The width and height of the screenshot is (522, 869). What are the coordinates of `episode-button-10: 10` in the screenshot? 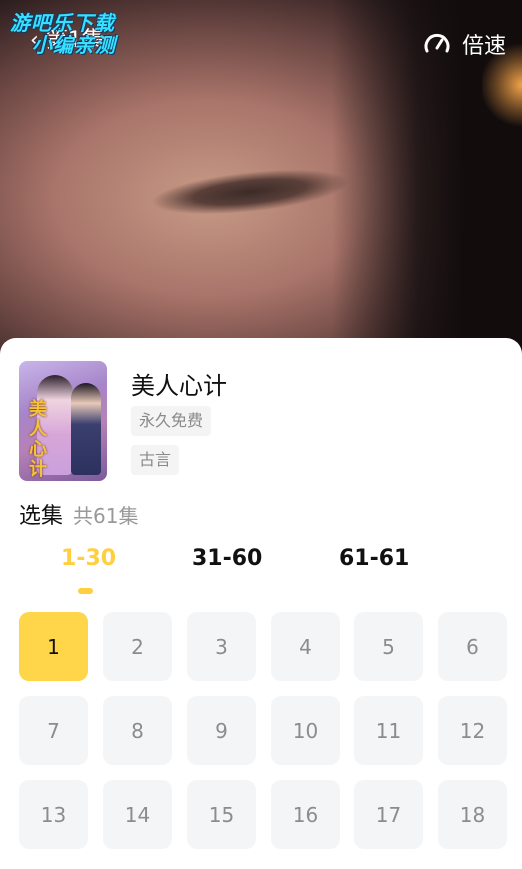 It's located at (305, 730).